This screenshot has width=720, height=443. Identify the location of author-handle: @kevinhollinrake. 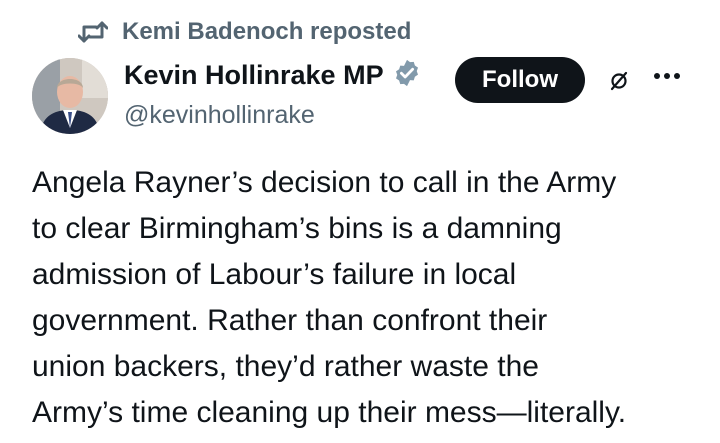
(273, 115).